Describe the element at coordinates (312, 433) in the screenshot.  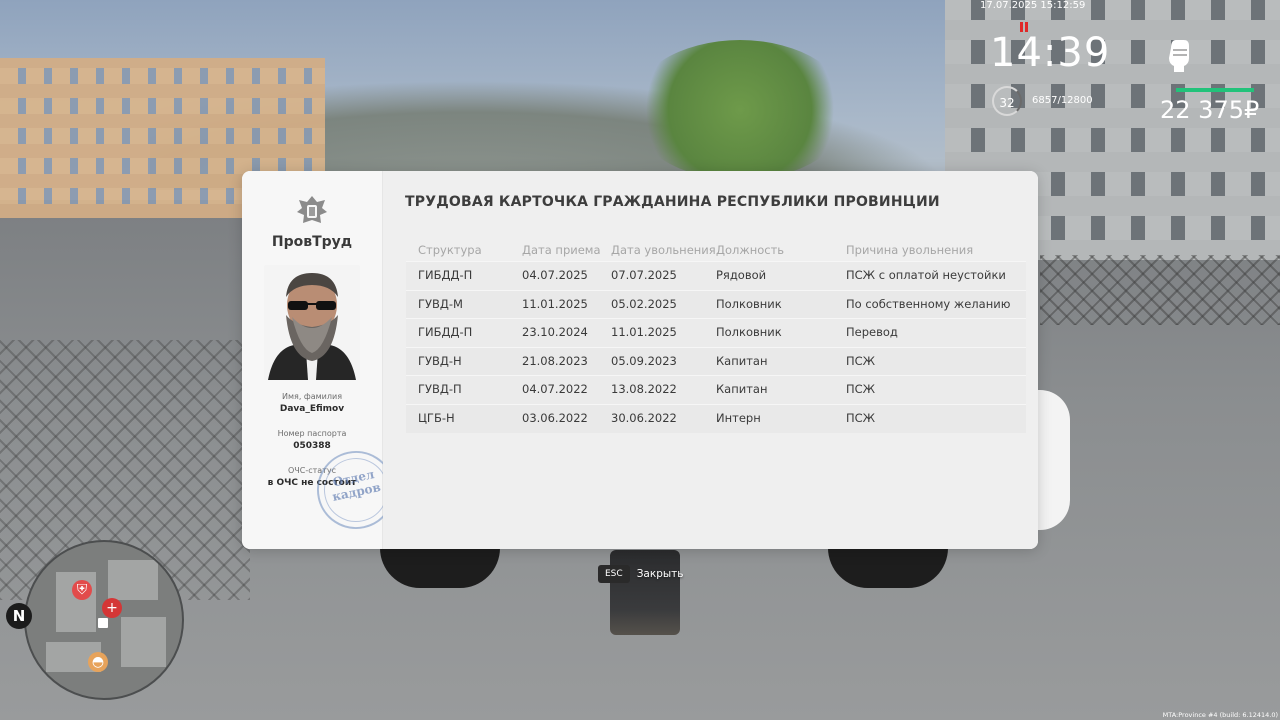
I see `passport-label: Номер паспорта` at that location.